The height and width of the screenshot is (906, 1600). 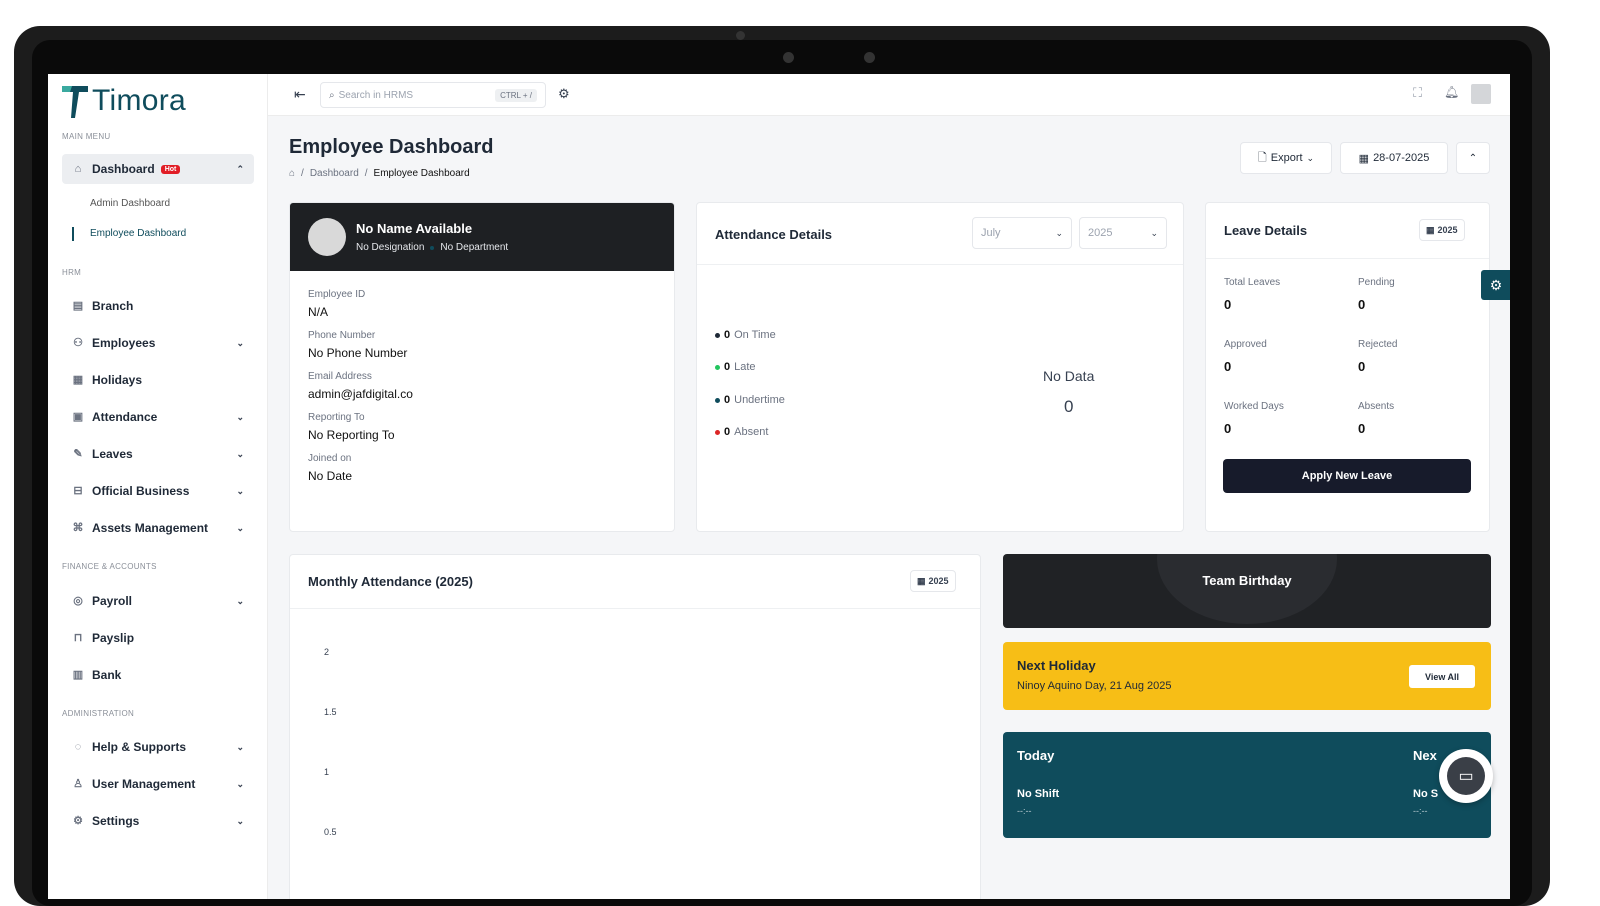 I want to click on calendar-icon: ▦, so click(x=1430, y=229).